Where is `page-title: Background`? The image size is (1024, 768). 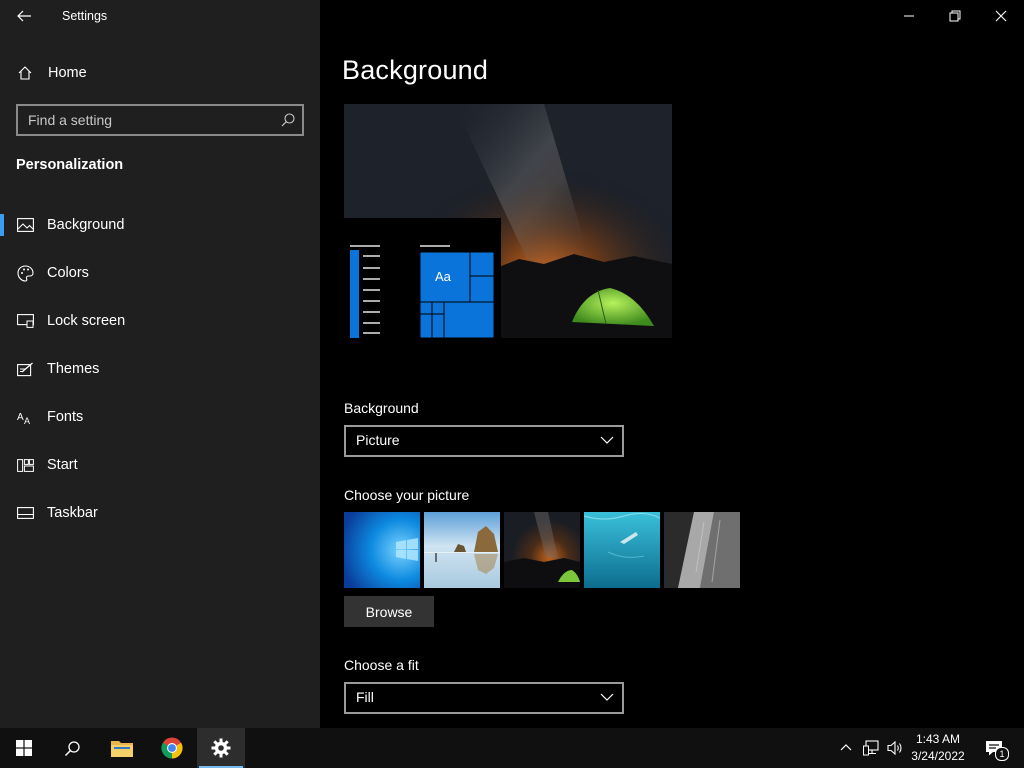
page-title: Background is located at coordinates (415, 70).